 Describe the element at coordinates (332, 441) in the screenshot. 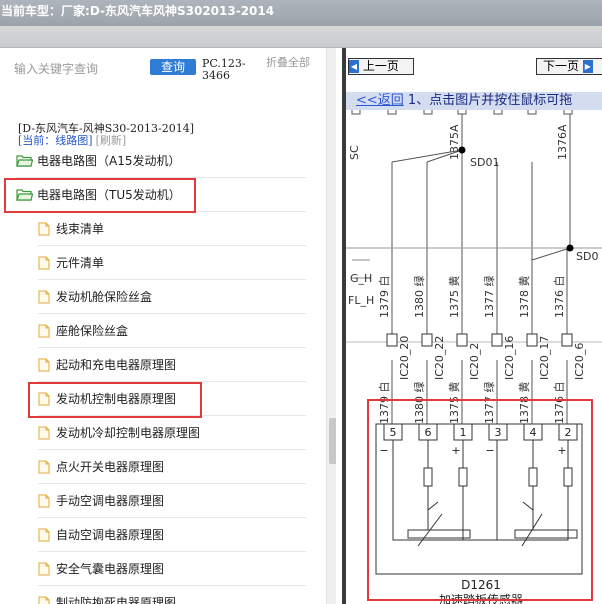

I see `scroll-thumb` at that location.